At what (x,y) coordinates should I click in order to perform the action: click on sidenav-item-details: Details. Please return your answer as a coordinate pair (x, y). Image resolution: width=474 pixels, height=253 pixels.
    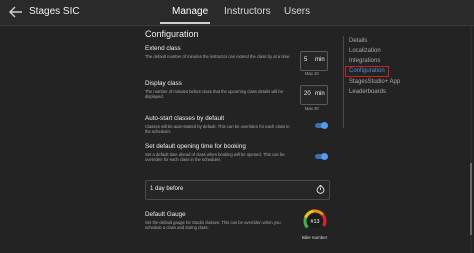
    Looking at the image, I should click on (358, 41).